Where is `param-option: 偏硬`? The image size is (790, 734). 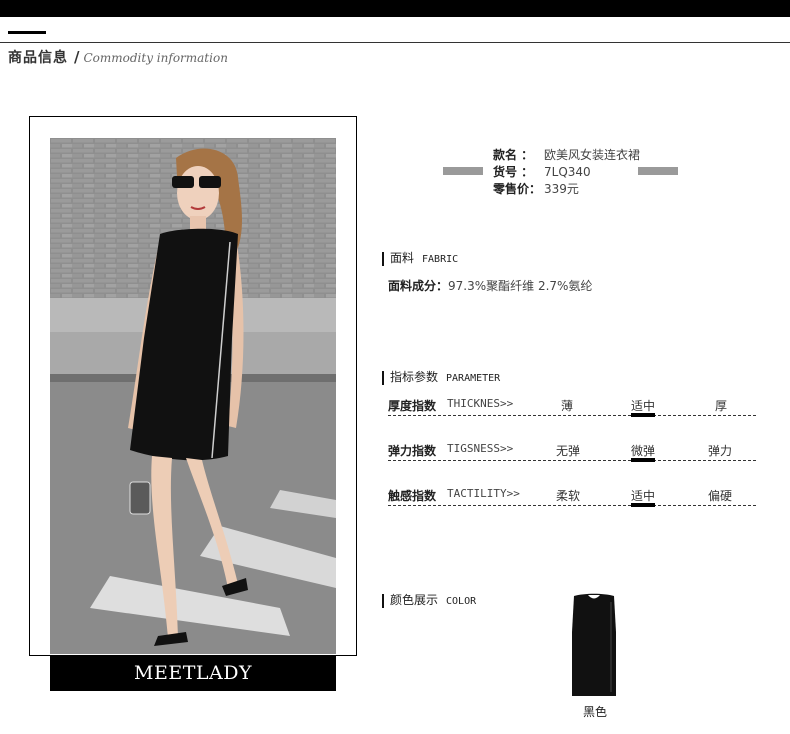
param-option: 偏硬 is located at coordinates (720, 496).